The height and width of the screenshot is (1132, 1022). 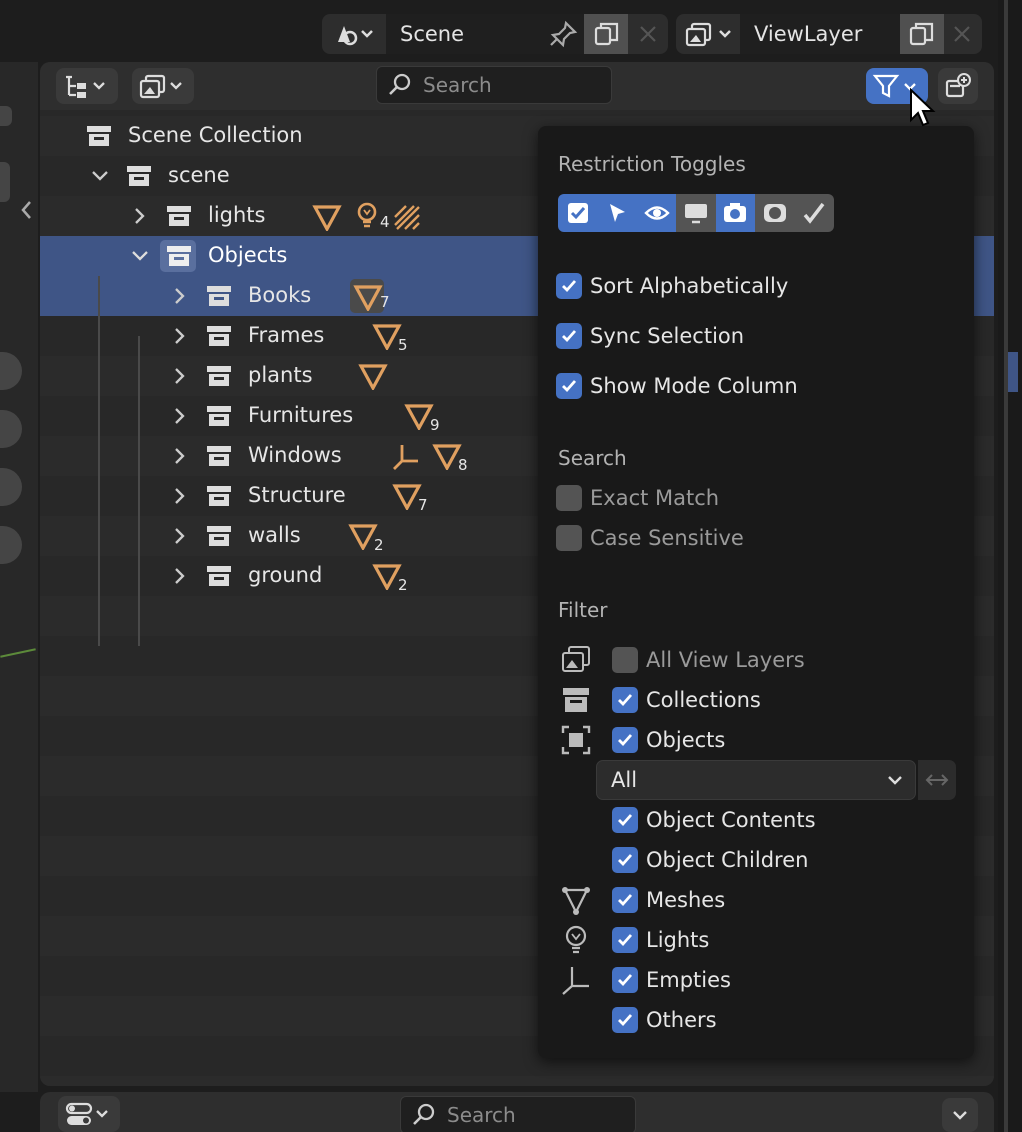 I want to click on mesh-icon: 5, so click(x=394, y=338).